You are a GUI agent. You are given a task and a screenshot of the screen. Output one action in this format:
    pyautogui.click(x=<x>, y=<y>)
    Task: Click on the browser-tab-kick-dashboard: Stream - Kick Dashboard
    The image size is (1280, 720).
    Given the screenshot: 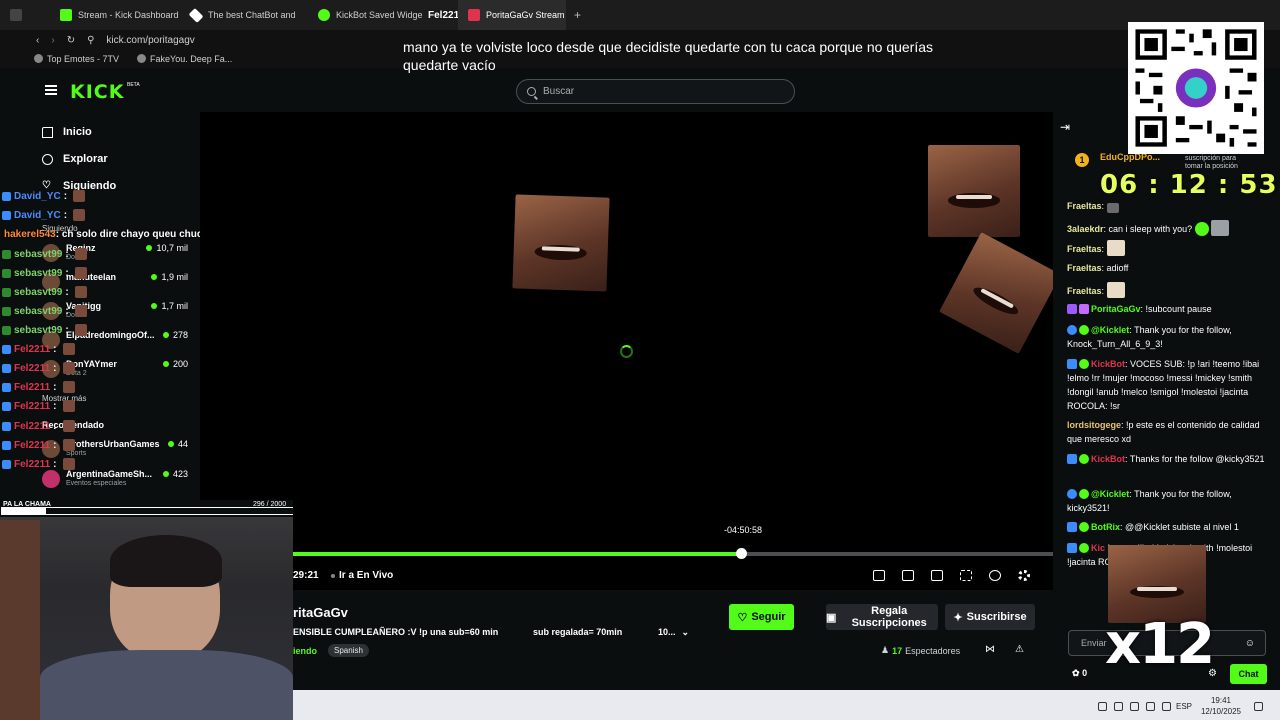 What is the action you would take?
    pyautogui.click(x=115, y=15)
    